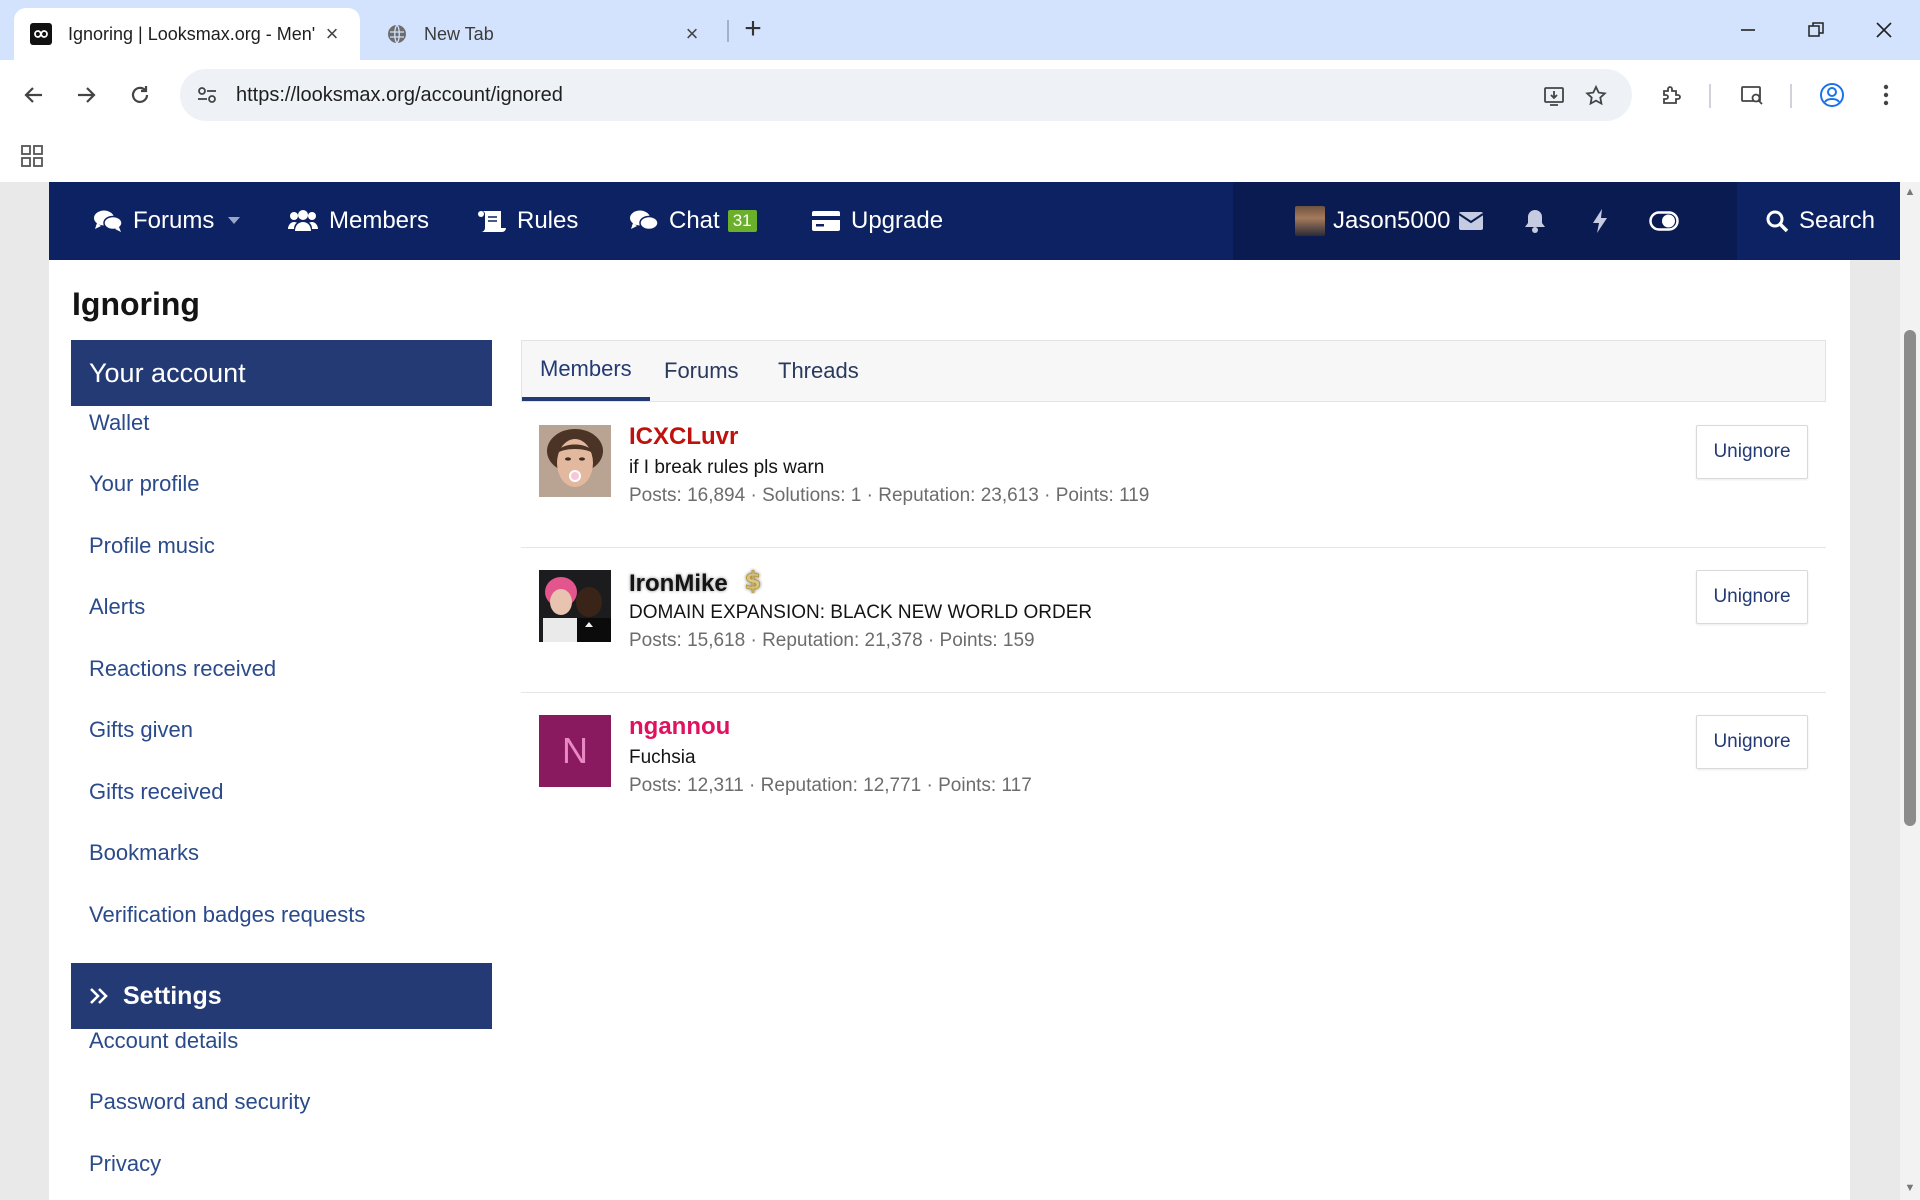 The height and width of the screenshot is (1200, 1920). What do you see at coordinates (174, 220) in the screenshot?
I see `nav-forums-label: Forums` at bounding box center [174, 220].